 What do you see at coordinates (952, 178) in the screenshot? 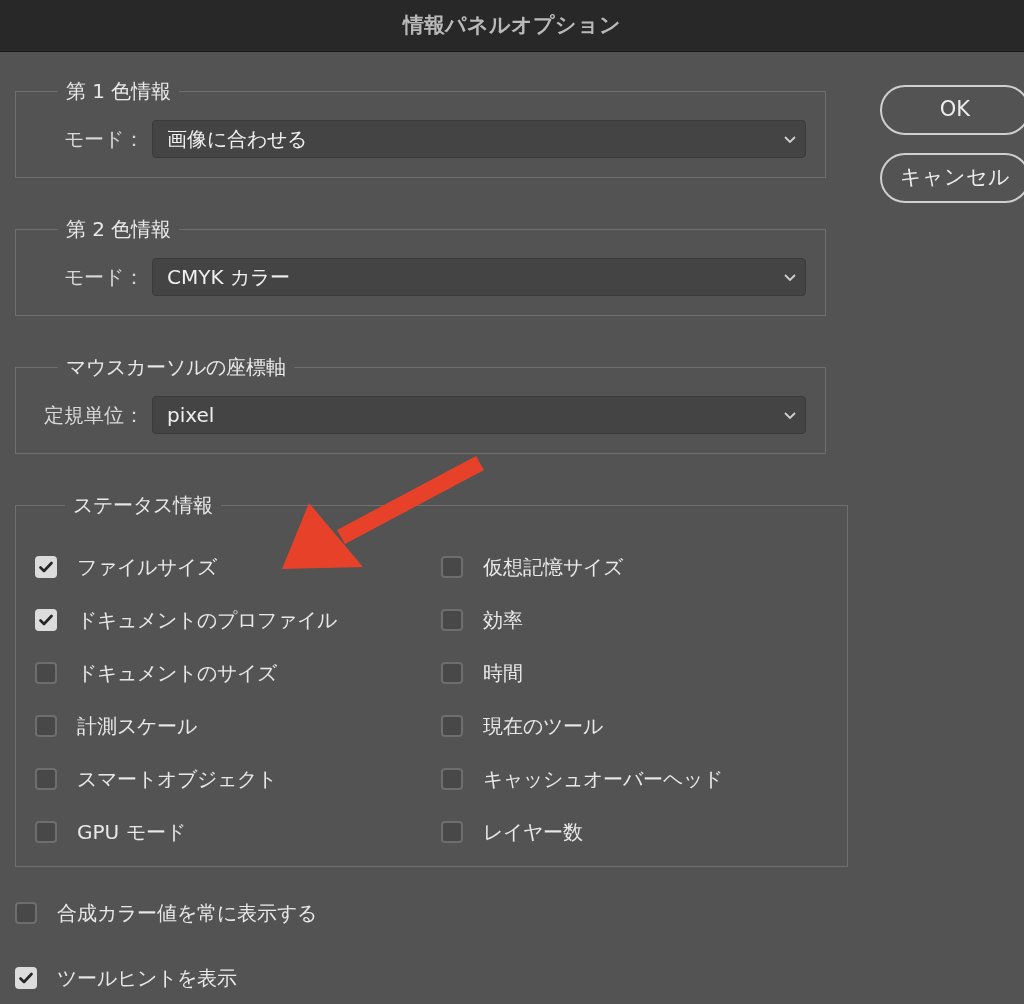
I see `dialog-button: キャンセル` at bounding box center [952, 178].